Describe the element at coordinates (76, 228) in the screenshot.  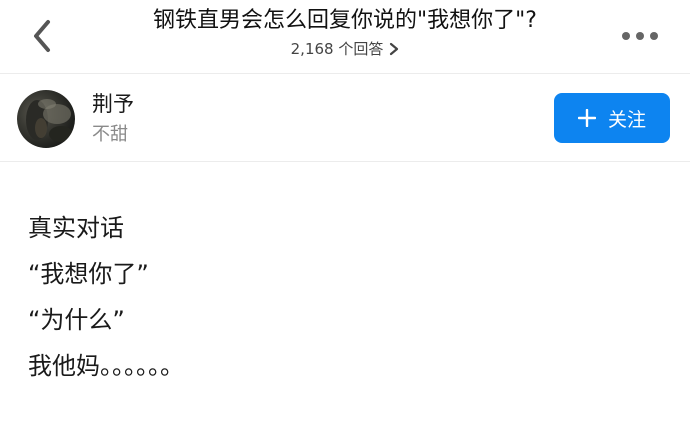
I see `answer-line: 真实对话` at that location.